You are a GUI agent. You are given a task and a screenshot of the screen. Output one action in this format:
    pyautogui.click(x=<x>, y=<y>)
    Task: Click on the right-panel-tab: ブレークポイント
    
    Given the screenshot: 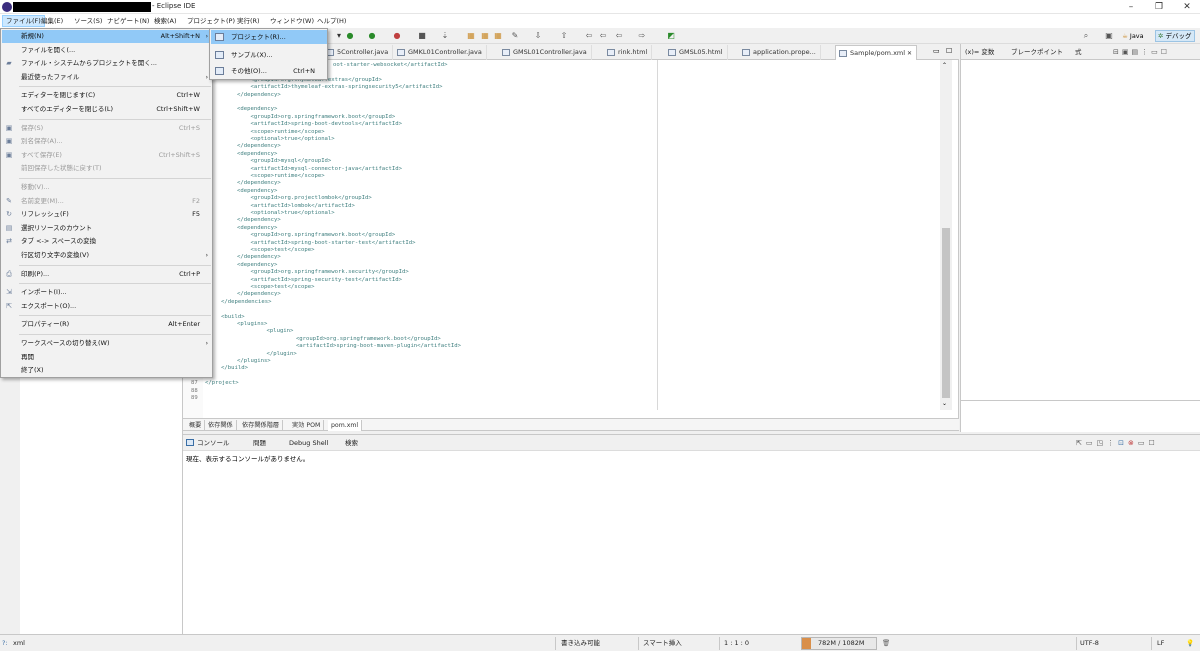 What is the action you would take?
    pyautogui.click(x=1037, y=52)
    